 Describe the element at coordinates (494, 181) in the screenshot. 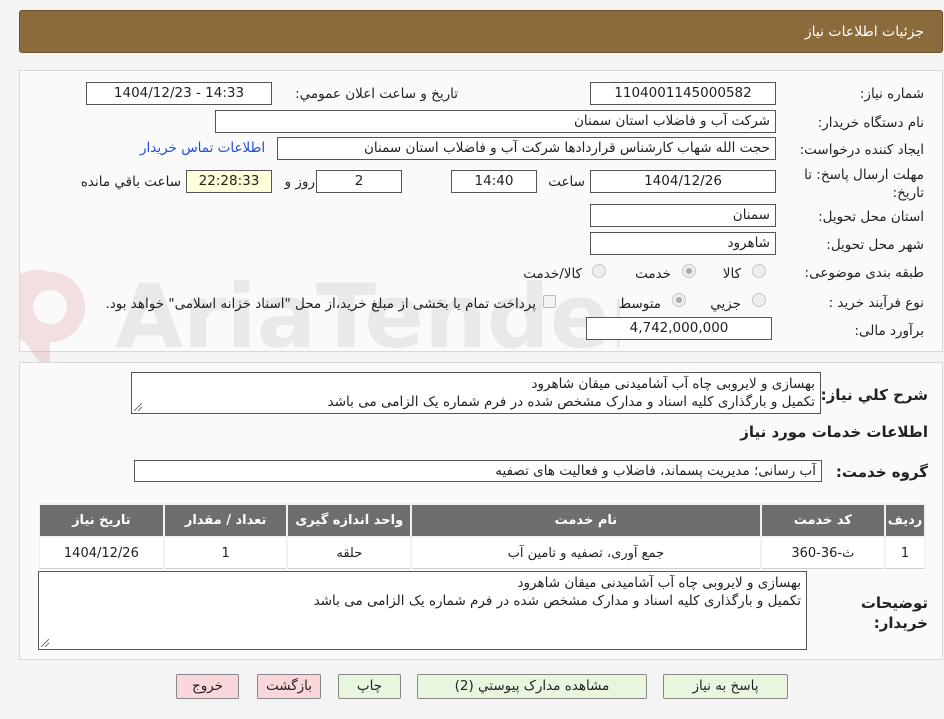

I see `deadline-time-field: 14:40` at that location.